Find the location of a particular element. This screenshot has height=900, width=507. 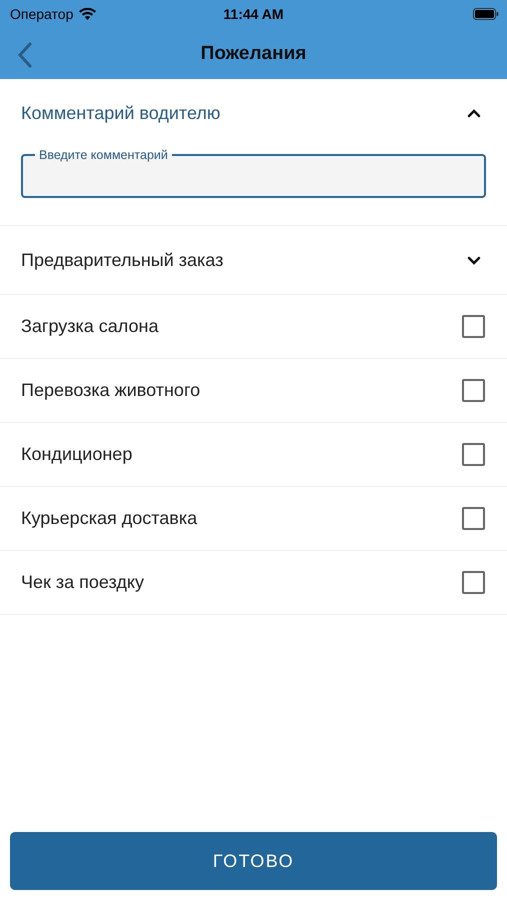

option-label: Курьерская доставка is located at coordinates (109, 518).